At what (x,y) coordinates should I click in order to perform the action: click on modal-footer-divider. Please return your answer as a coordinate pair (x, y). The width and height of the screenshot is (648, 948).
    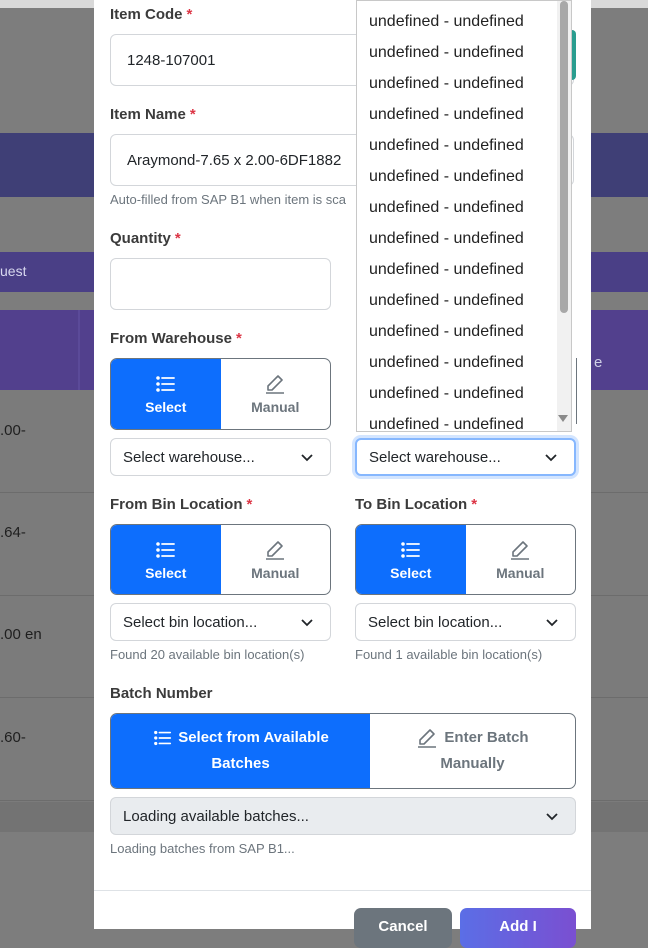
    Looking at the image, I should click on (342, 890).